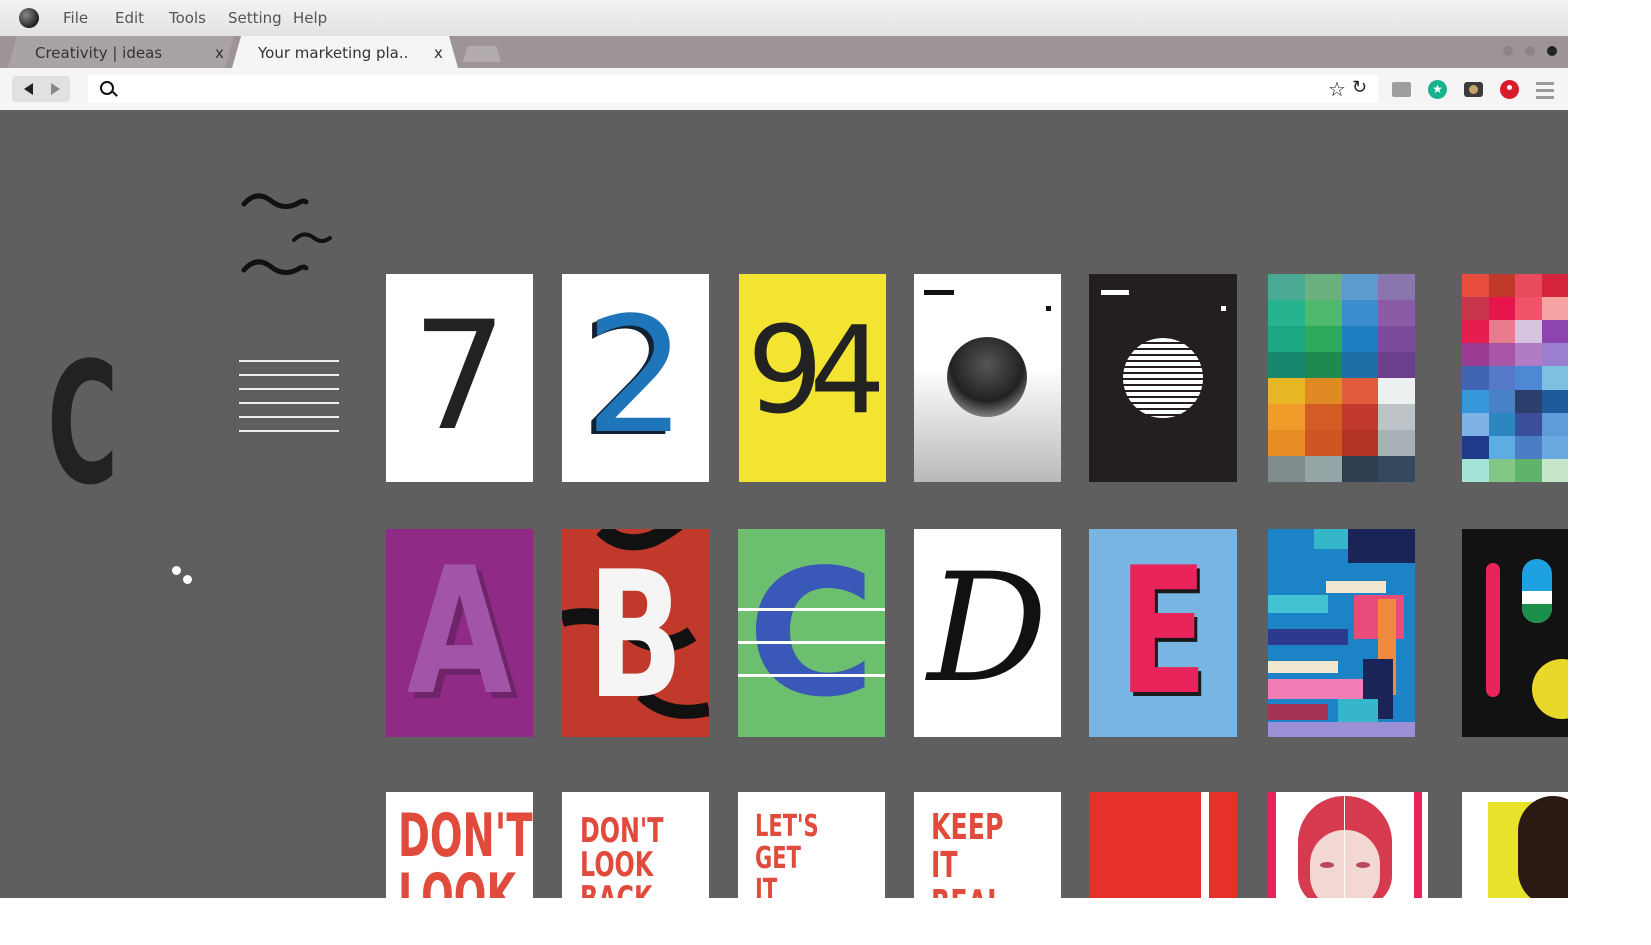  Describe the element at coordinates (1341, 378) in the screenshot. I see `poster-color-grid` at that location.